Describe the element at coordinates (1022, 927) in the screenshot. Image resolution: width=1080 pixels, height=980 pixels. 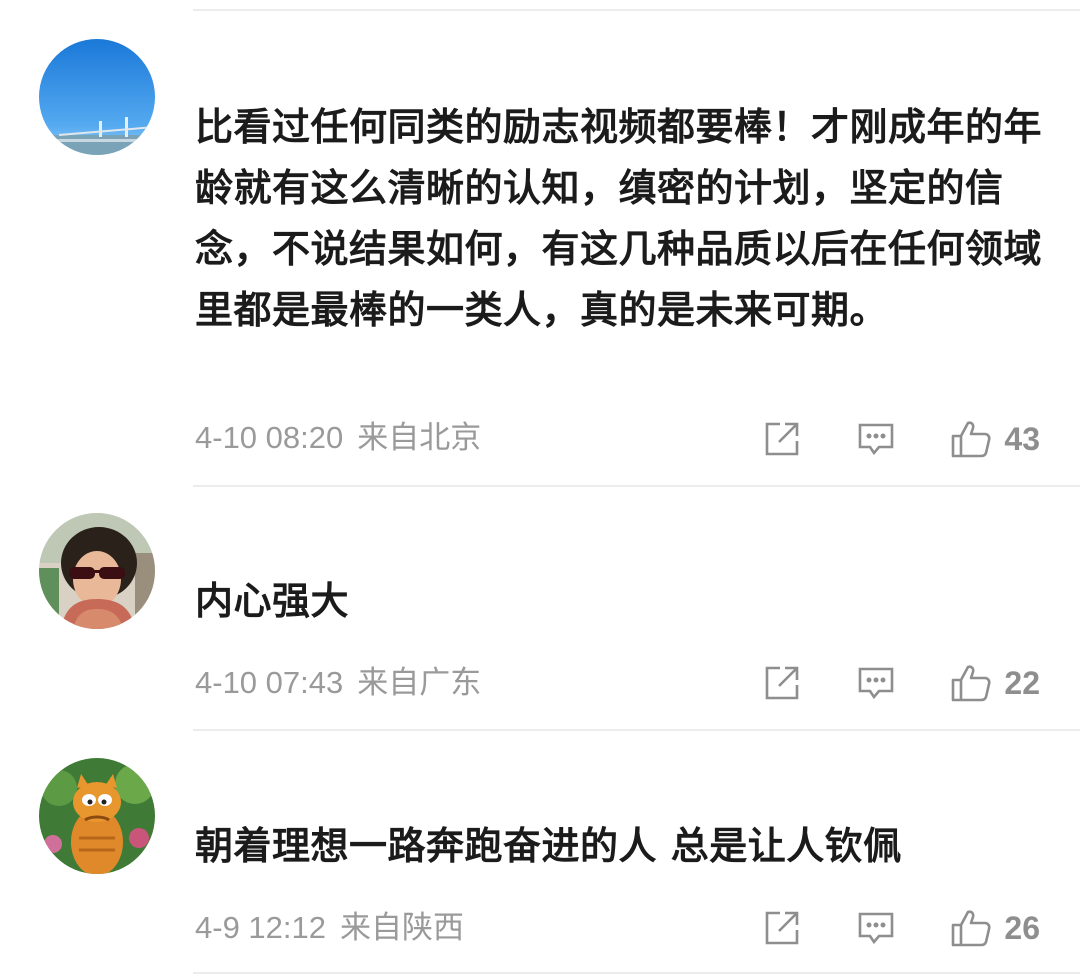
I see `like-count: 26` at that location.